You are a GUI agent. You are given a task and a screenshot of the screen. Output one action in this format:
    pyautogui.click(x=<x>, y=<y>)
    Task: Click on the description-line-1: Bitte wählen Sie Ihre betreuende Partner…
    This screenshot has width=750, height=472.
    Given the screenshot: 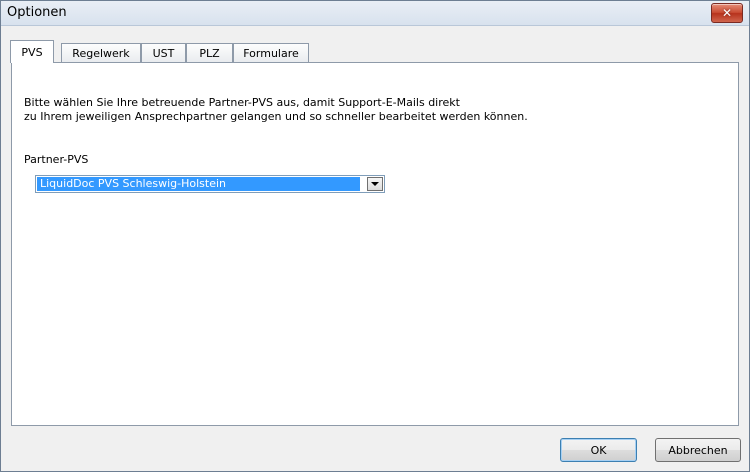 What is the action you would take?
    pyautogui.click(x=242, y=102)
    